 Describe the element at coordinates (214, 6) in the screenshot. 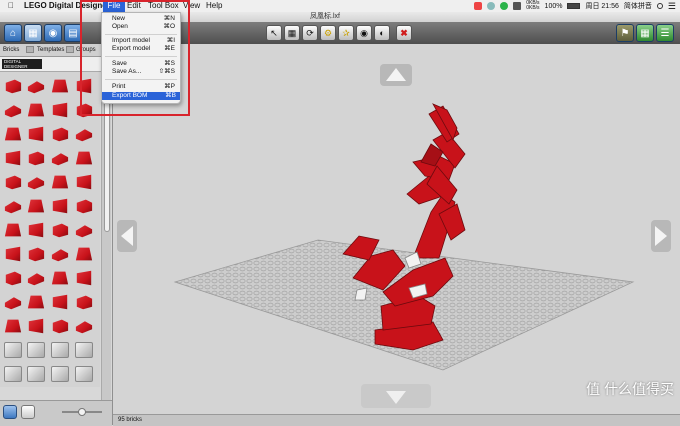

I see `menu-help: Help` at that location.